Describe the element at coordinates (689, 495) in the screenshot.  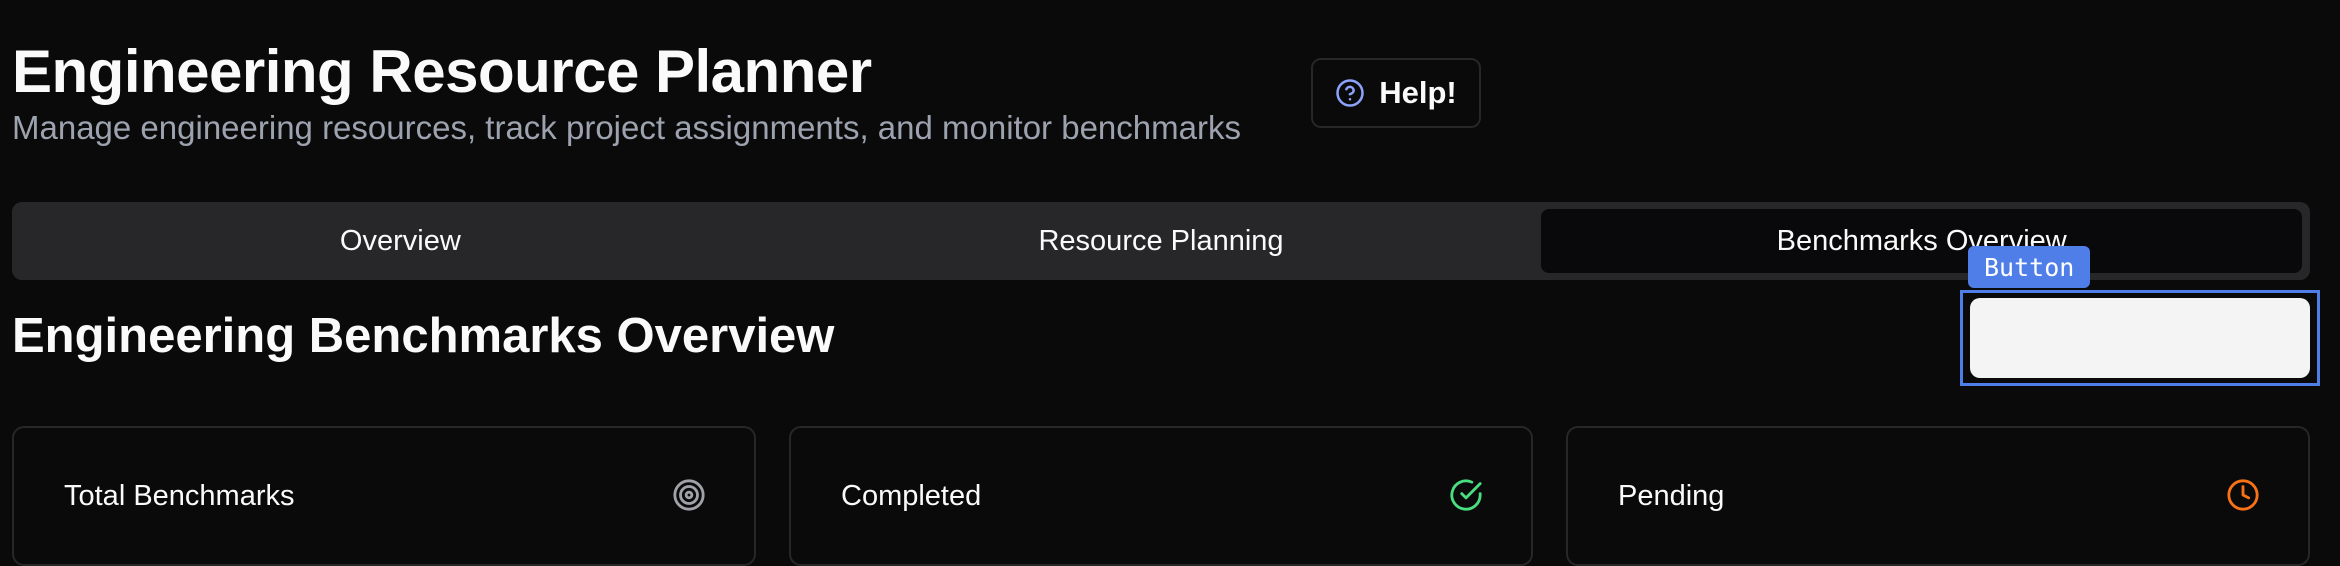
I see `target-icon` at that location.